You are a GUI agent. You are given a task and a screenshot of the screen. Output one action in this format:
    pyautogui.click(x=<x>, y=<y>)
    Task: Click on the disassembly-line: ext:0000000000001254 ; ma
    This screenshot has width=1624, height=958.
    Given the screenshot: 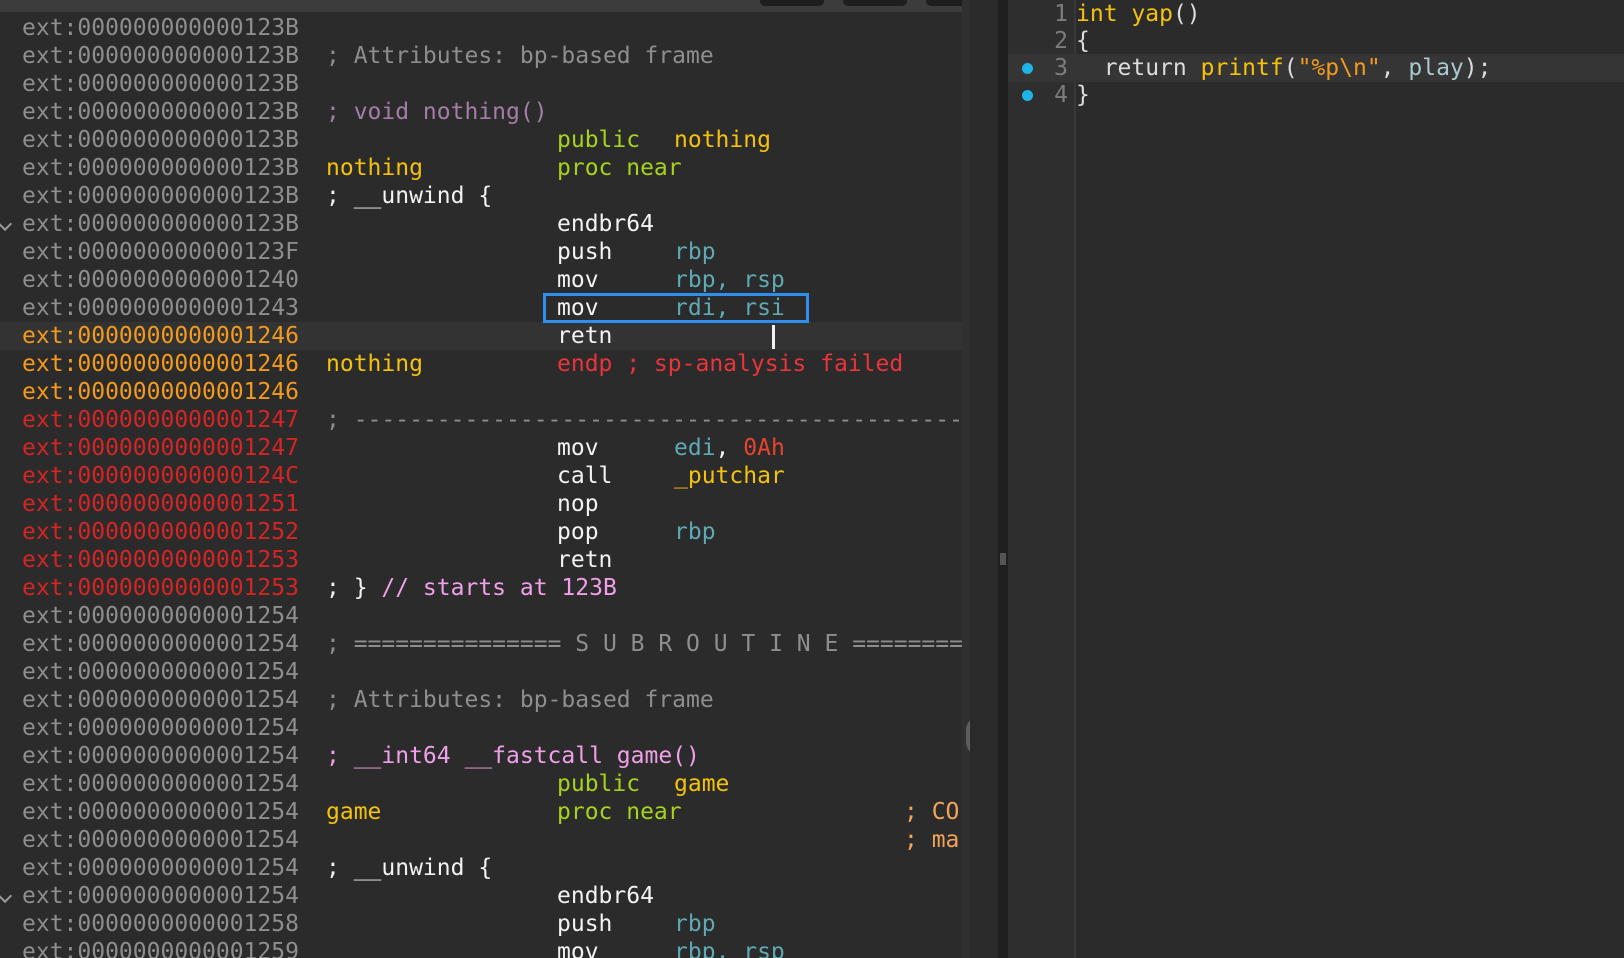 What is the action you would take?
    pyautogui.click(x=481, y=840)
    